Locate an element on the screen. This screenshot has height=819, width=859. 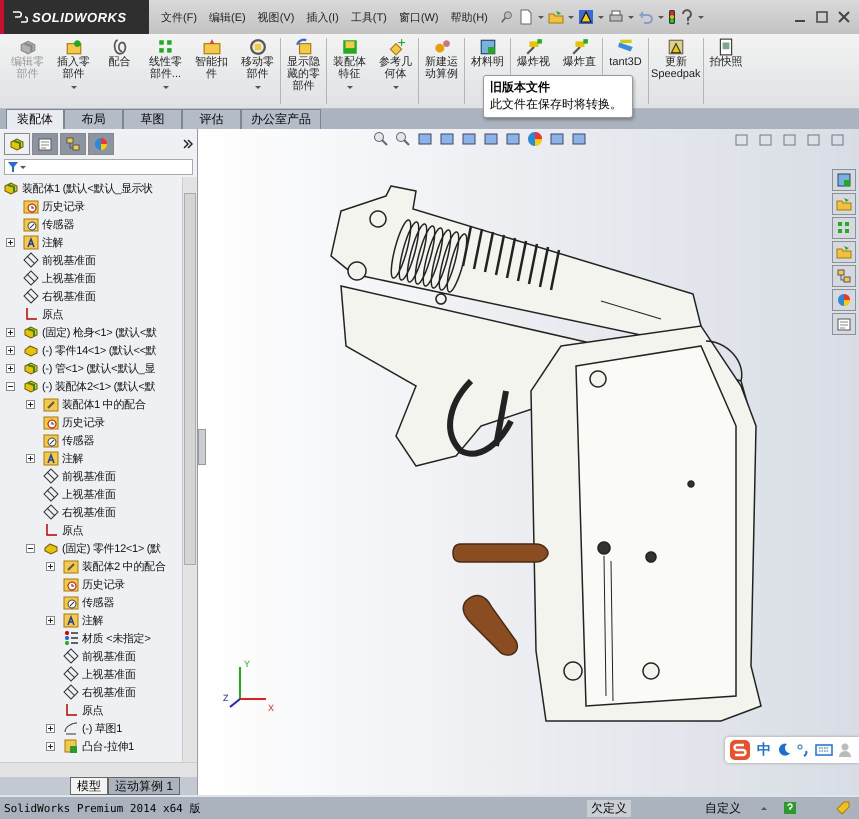
new-icon is located at coordinates (526, 17).